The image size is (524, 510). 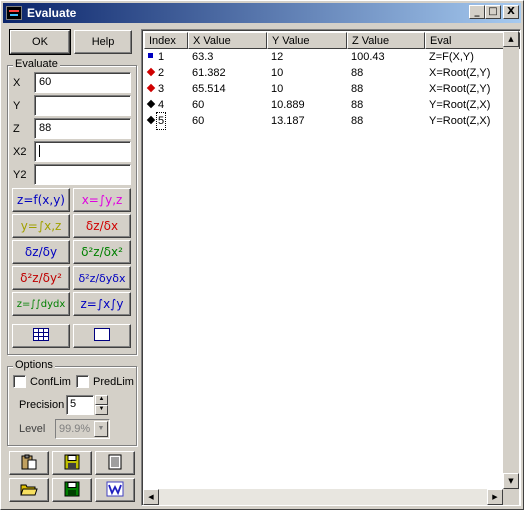 I want to click on row-x-value: 60, so click(x=198, y=105).